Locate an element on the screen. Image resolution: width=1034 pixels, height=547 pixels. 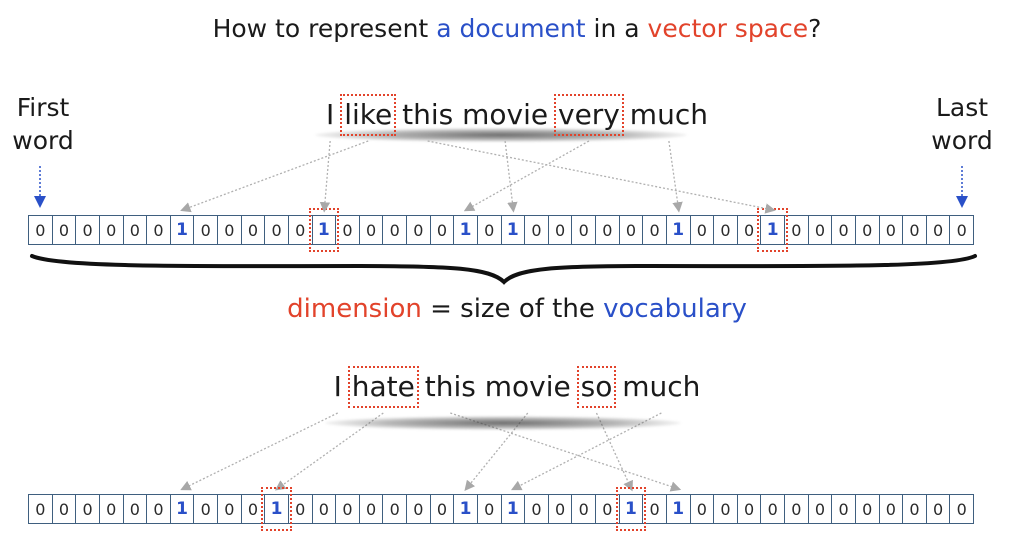
vector-2: 0000001000100000001010000101000000000000 is located at coordinates (501, 509).